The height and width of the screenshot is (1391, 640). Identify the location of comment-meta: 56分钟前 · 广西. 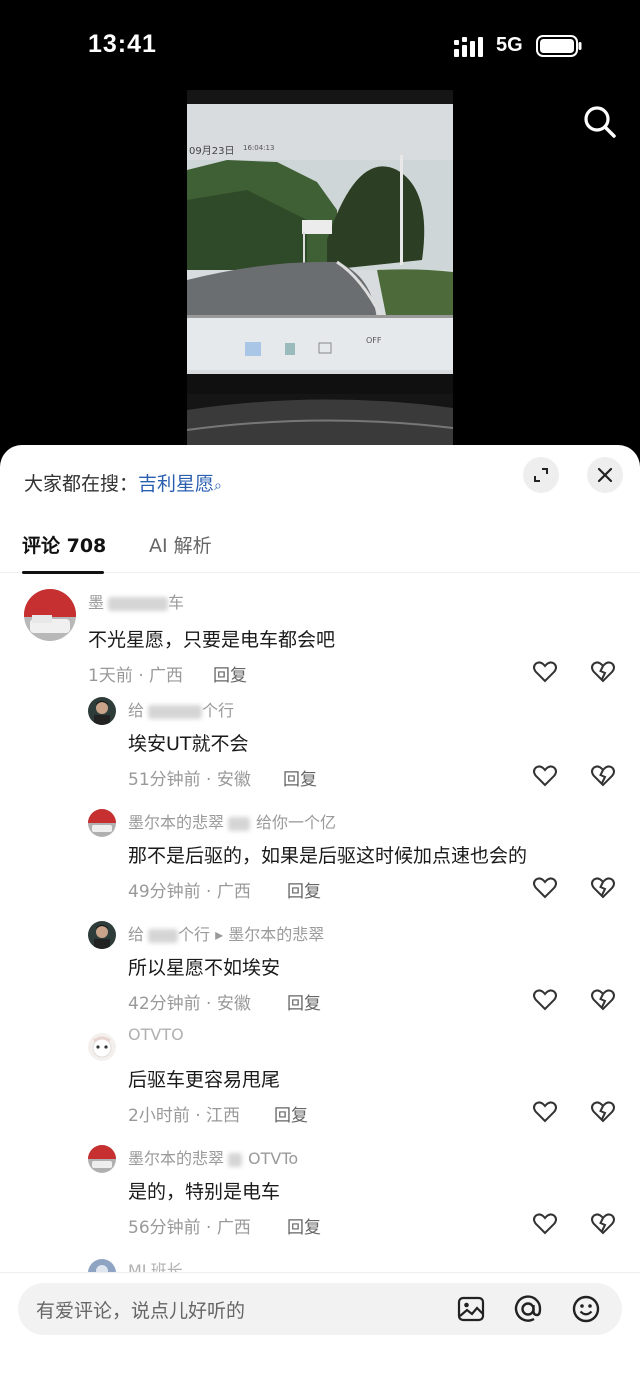
(189, 1228).